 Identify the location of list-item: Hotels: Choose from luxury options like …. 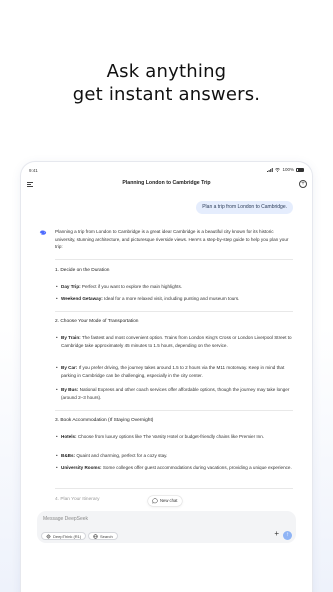
(174, 437).